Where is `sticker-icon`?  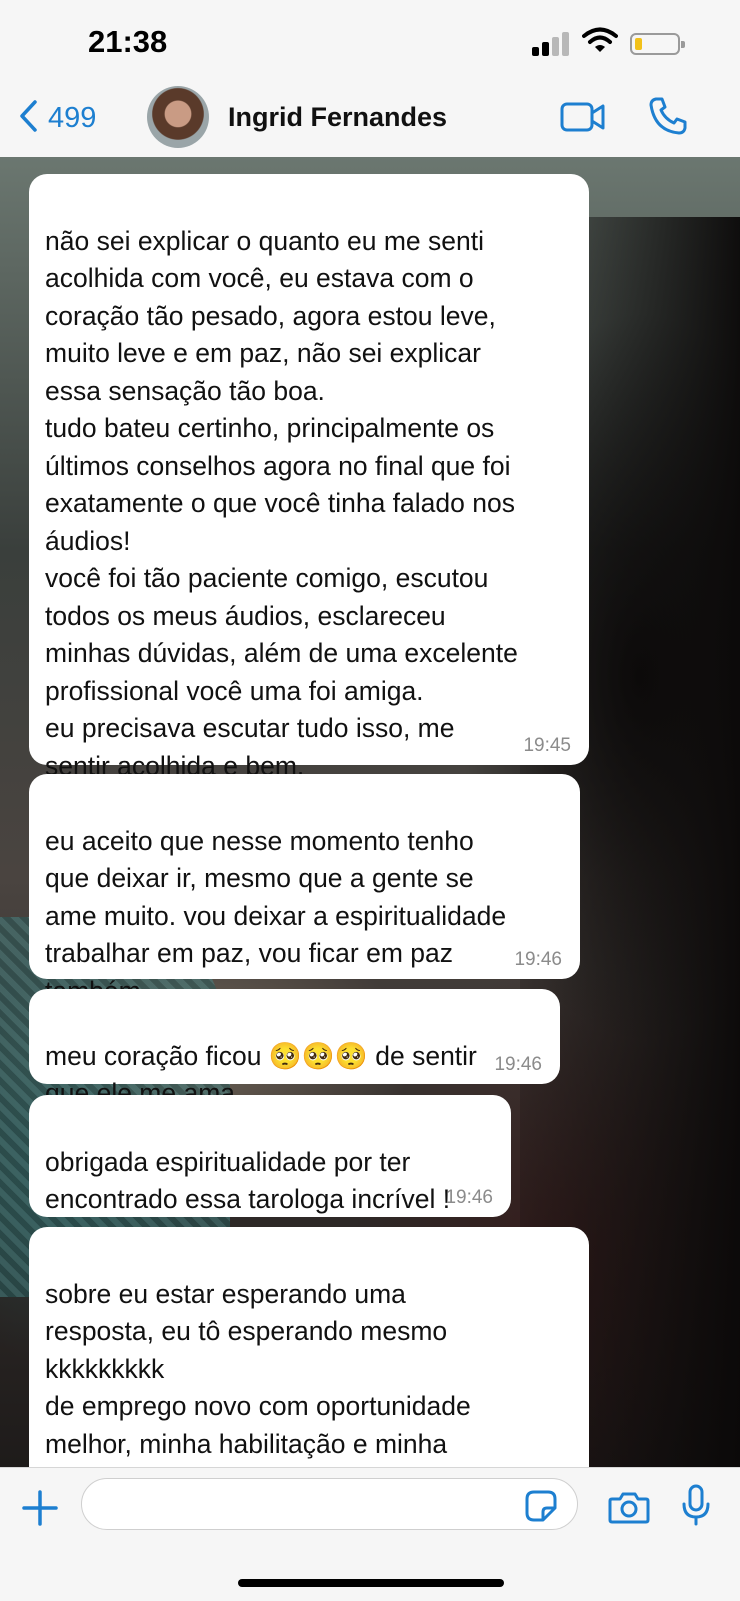 sticker-icon is located at coordinates (541, 1508).